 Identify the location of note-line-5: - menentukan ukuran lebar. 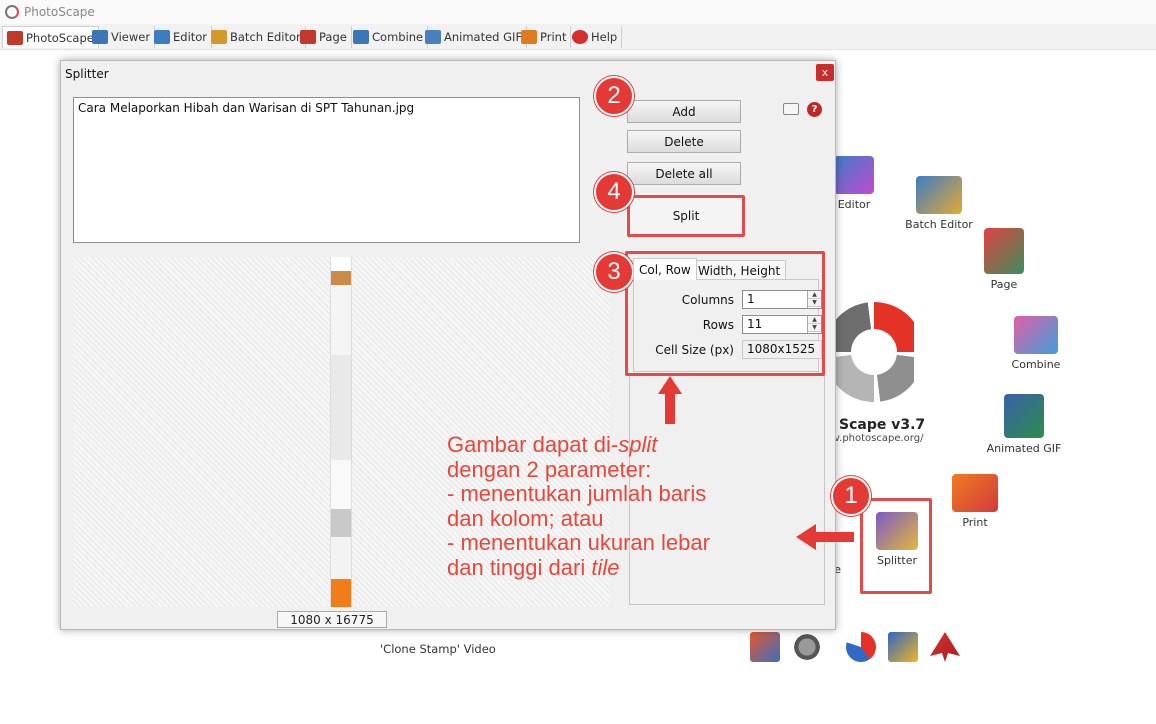
(578, 542).